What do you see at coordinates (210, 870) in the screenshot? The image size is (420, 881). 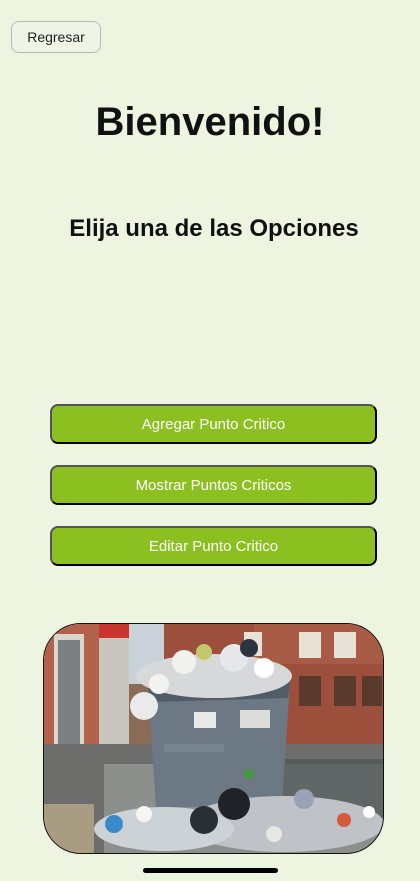 I see `home-indicator` at bounding box center [210, 870].